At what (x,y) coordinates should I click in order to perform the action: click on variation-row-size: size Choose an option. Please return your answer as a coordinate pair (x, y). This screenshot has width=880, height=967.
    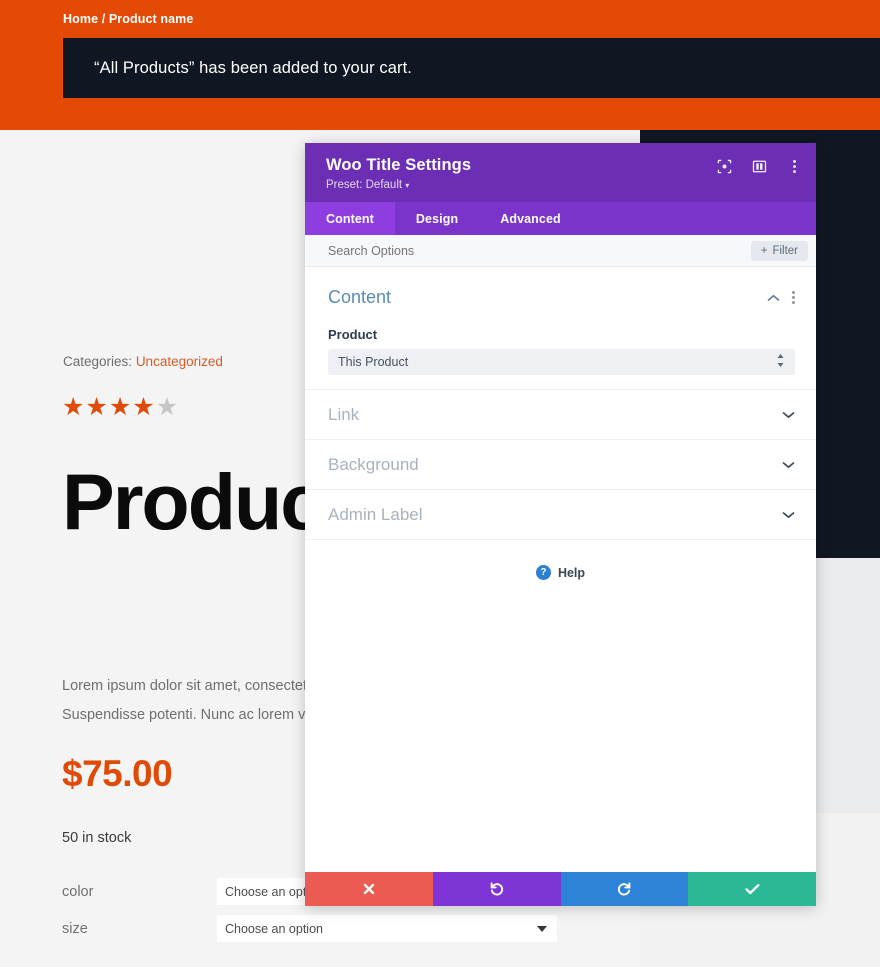
    Looking at the image, I should click on (312, 928).